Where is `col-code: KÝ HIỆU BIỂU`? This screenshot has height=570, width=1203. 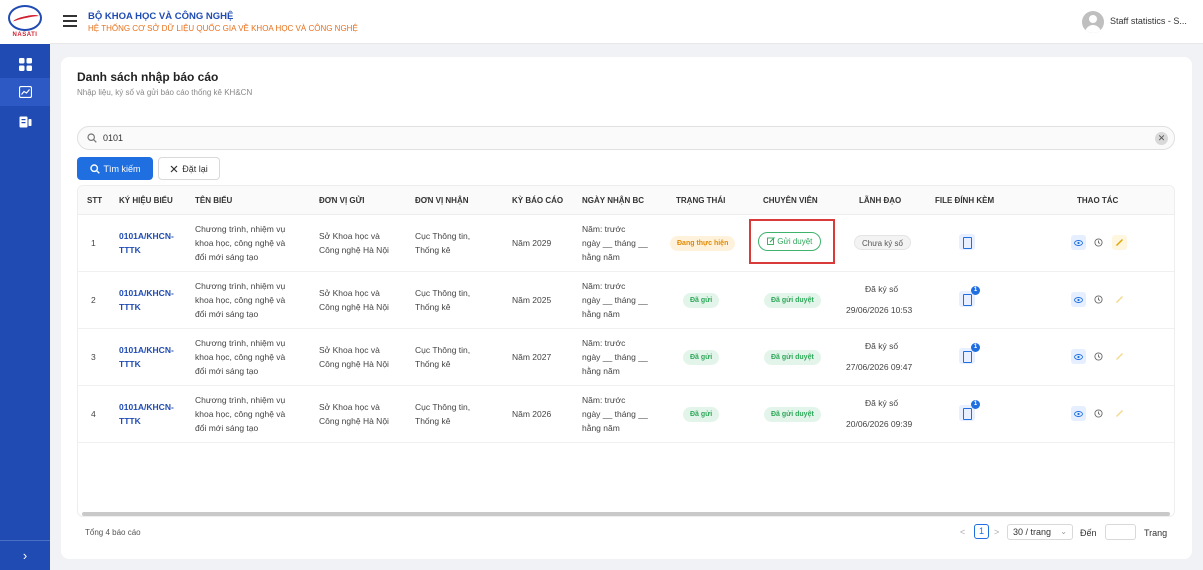
col-code: KÝ HIỆU BIỂU is located at coordinates (146, 200).